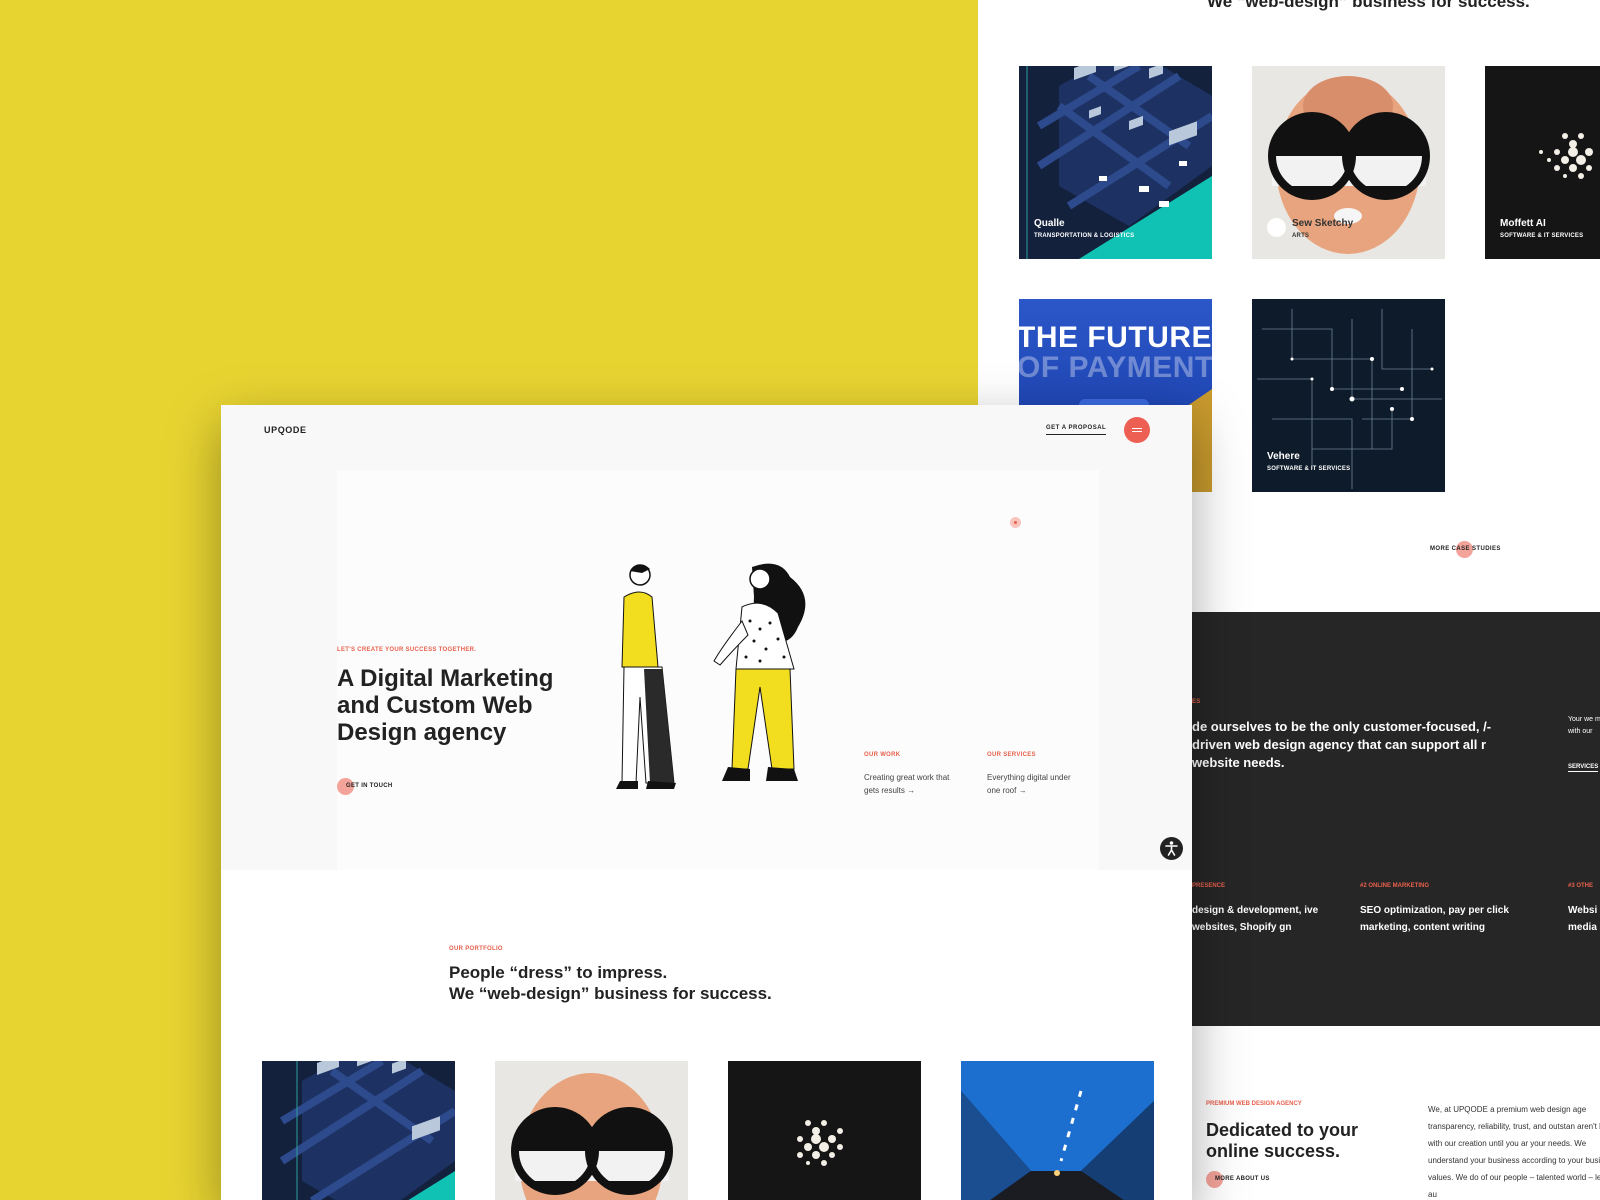 This screenshot has width=1600, height=1200. I want to click on portfolio-card-qualle, so click(358, 1130).